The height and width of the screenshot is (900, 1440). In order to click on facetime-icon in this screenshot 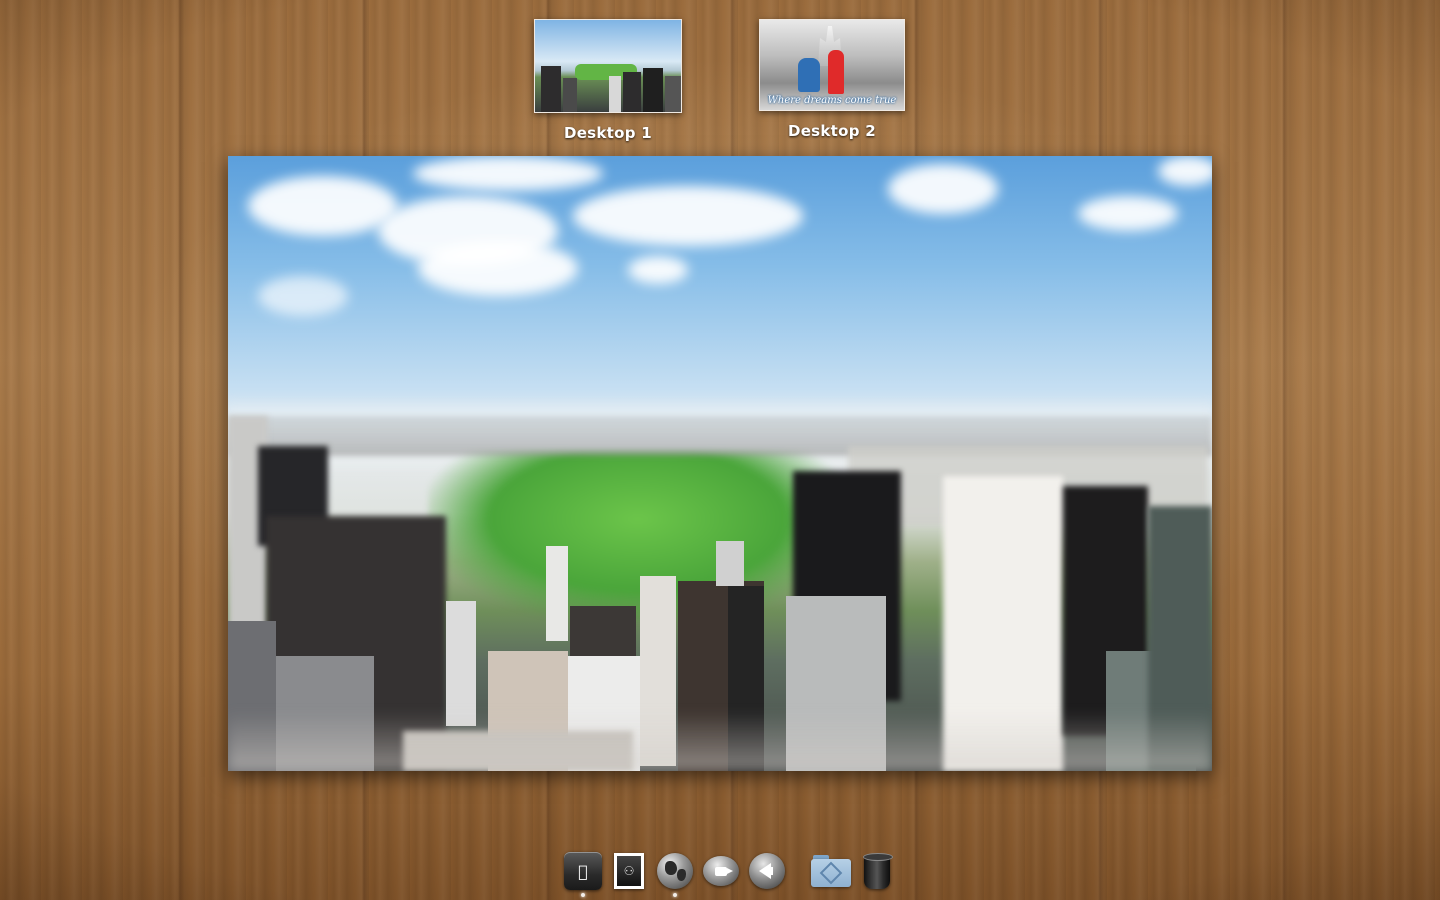, I will do `click(721, 871)`.